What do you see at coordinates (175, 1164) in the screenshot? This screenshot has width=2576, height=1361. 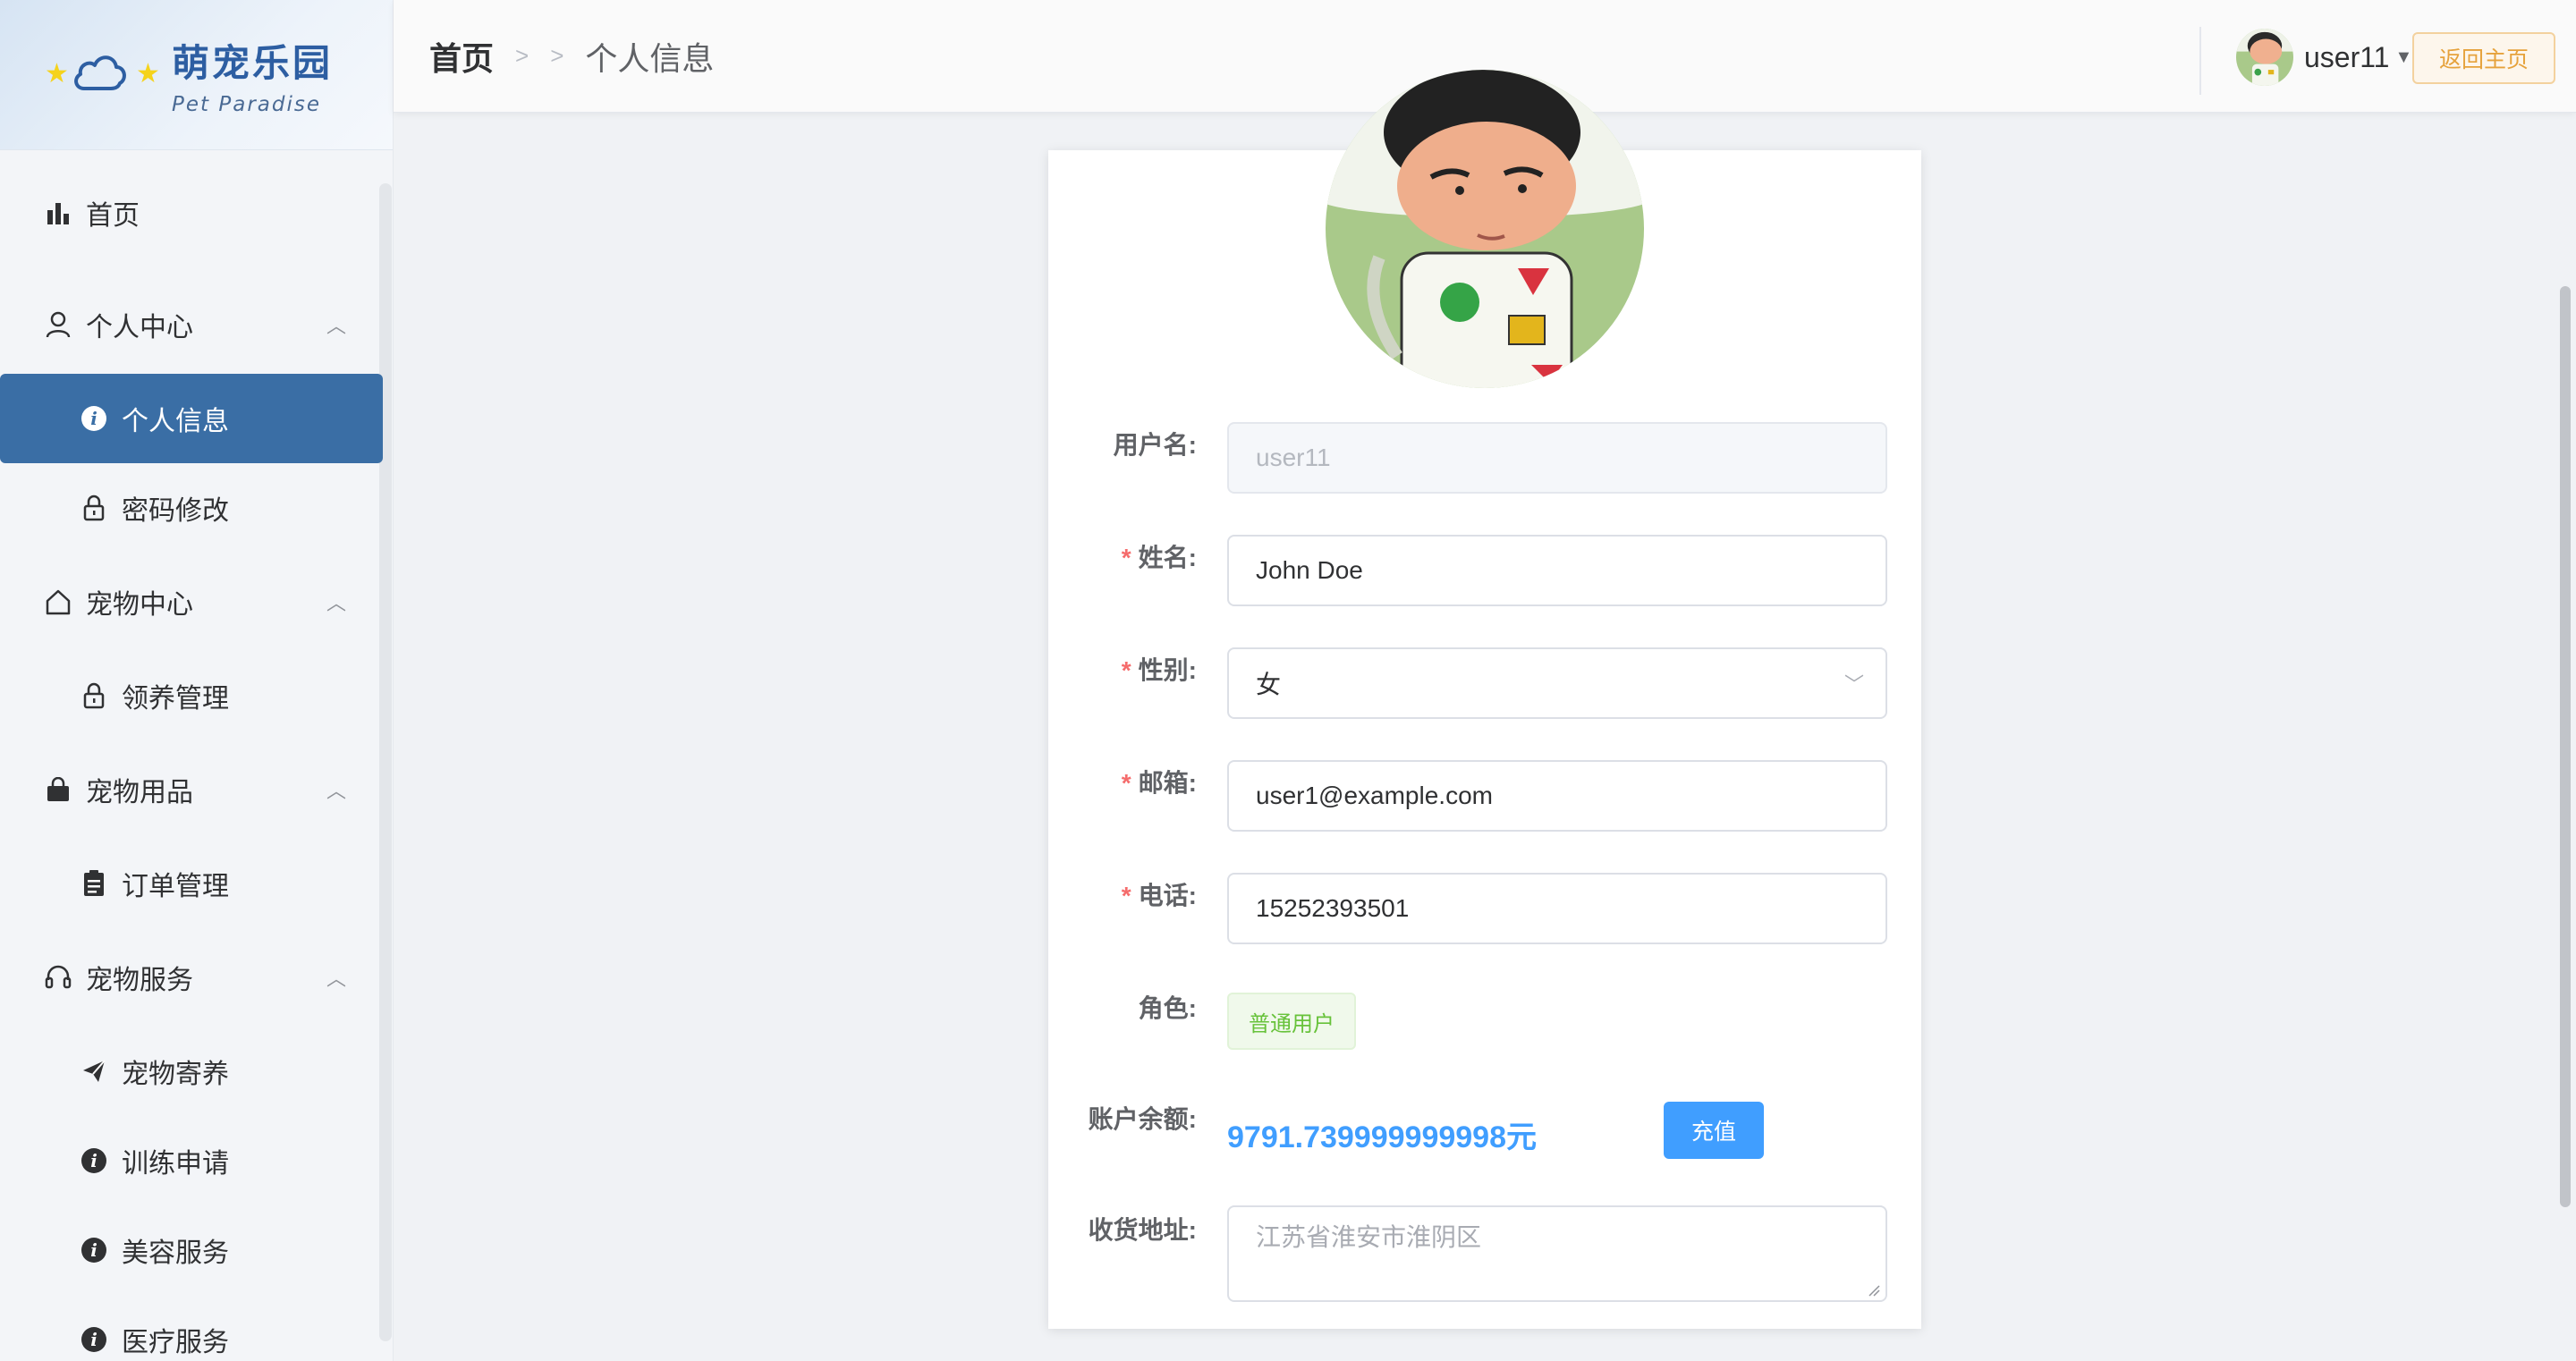 I see `sidebar-item-label: 训练申请` at bounding box center [175, 1164].